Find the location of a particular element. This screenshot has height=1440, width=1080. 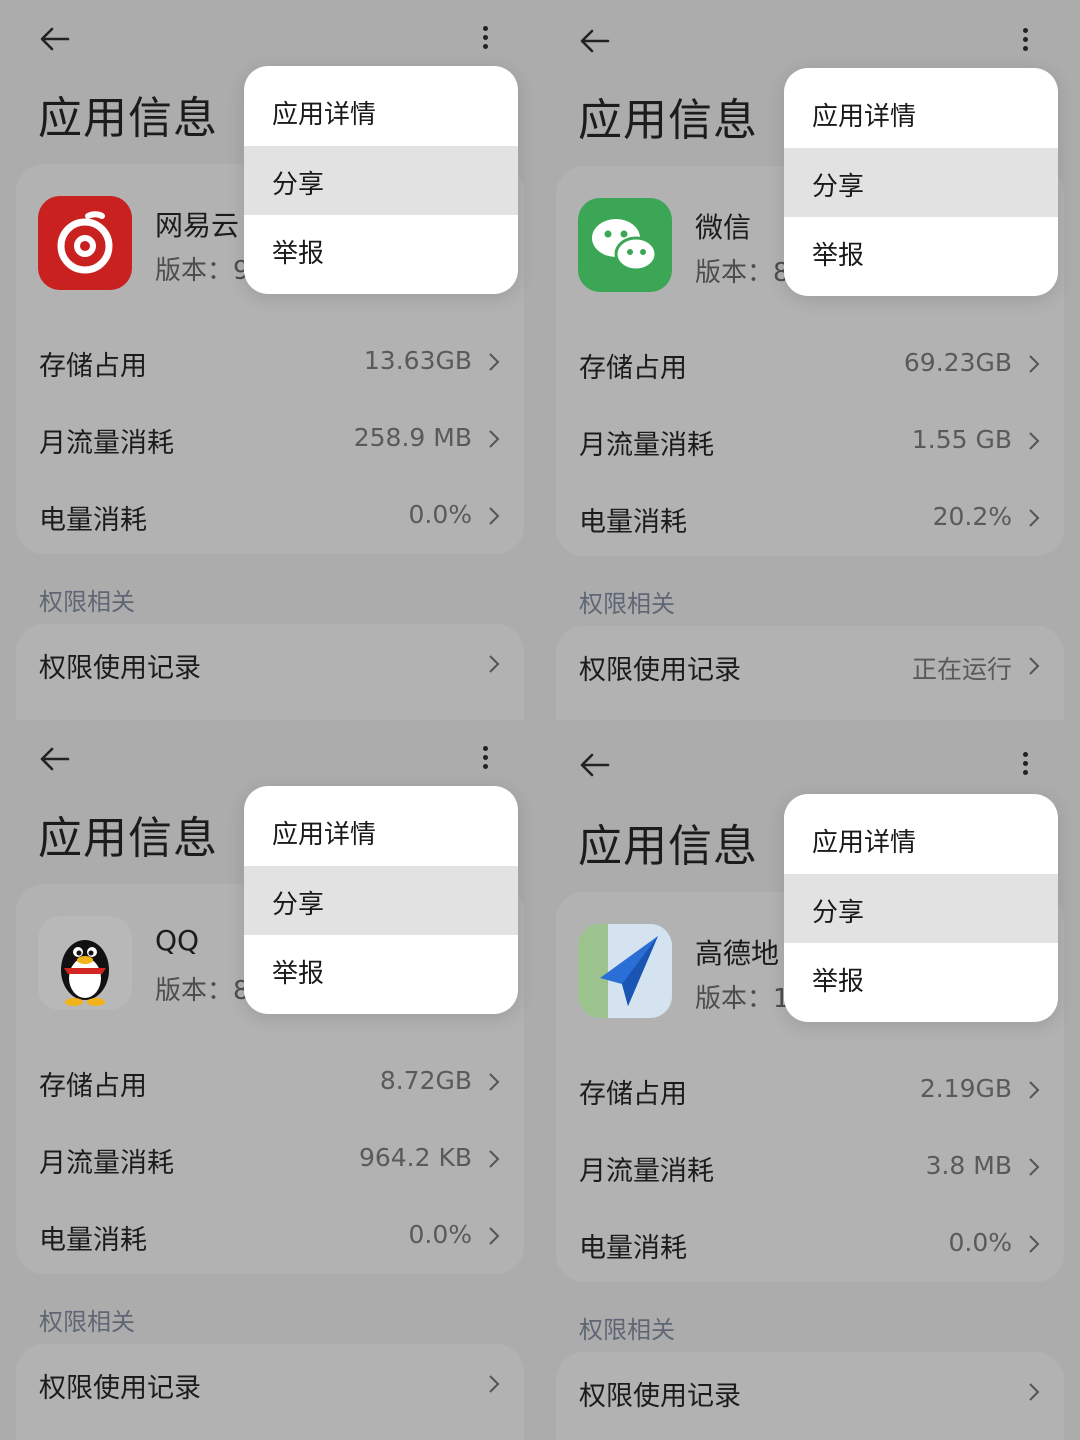

battery-value: 20.2% is located at coordinates (972, 516).